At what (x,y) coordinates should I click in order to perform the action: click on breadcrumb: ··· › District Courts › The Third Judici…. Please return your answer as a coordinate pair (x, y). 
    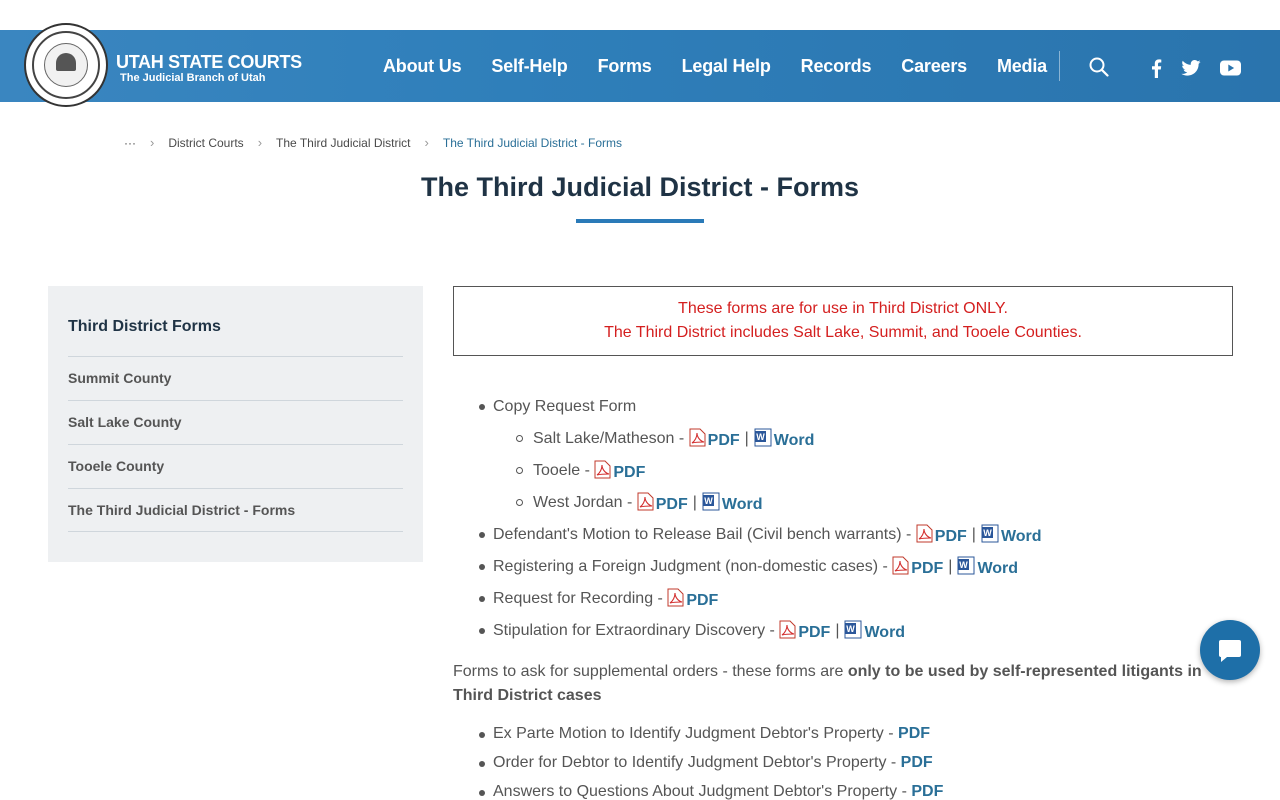
    Looking at the image, I should click on (373, 142).